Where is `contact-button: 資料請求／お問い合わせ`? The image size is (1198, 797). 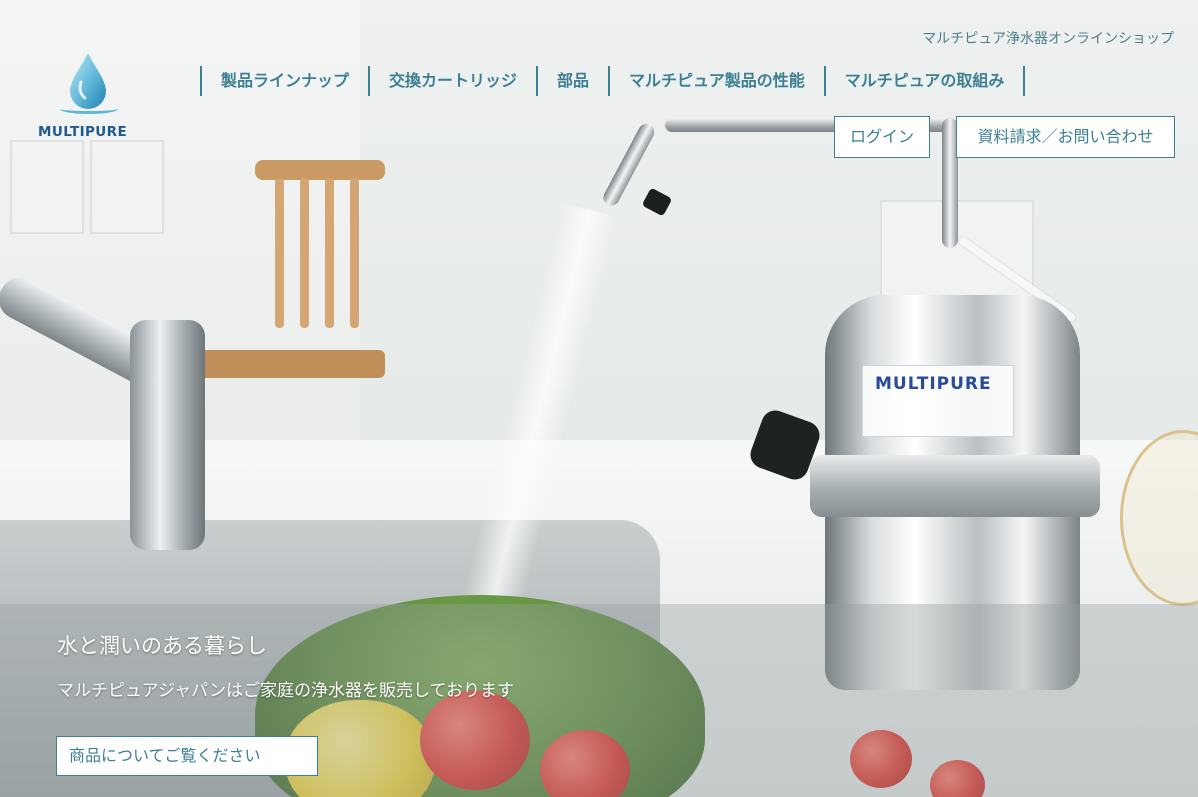 contact-button: 資料請求／お問い合わせ is located at coordinates (1065, 137).